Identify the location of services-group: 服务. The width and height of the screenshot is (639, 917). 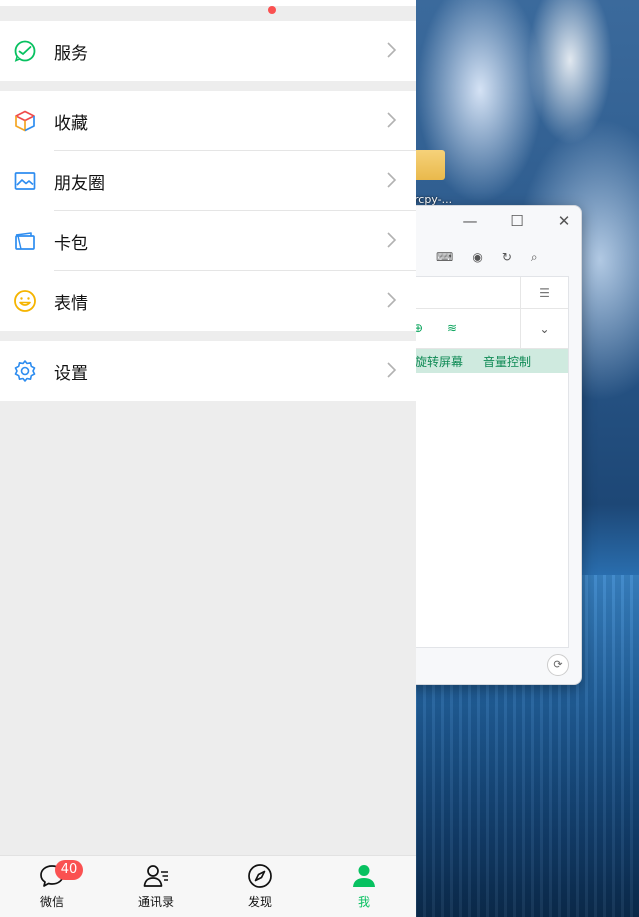
(208, 51).